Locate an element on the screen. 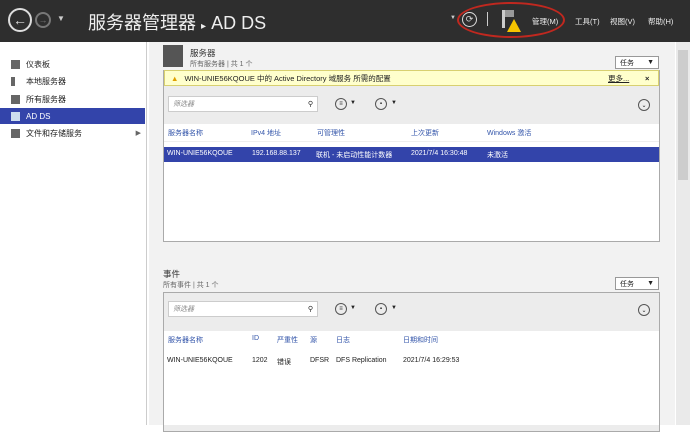  sidebar-item-ad-ds: AD DS is located at coordinates (72, 116).